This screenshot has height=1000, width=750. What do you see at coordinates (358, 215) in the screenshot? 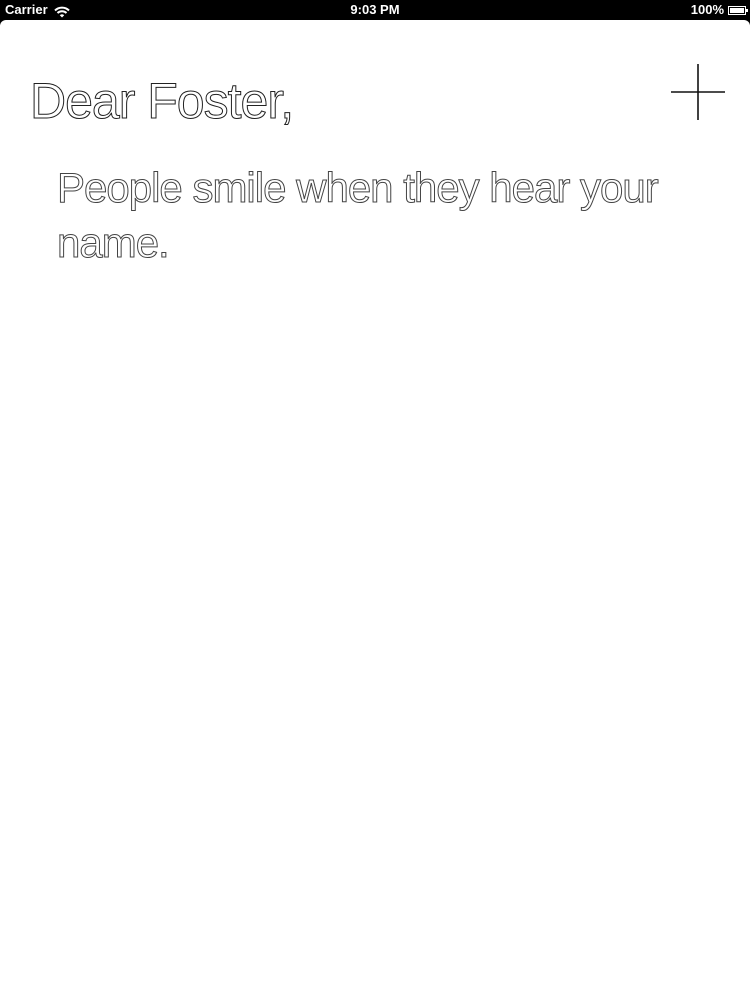
I see `message-text: People smile when they hear your name.` at bounding box center [358, 215].